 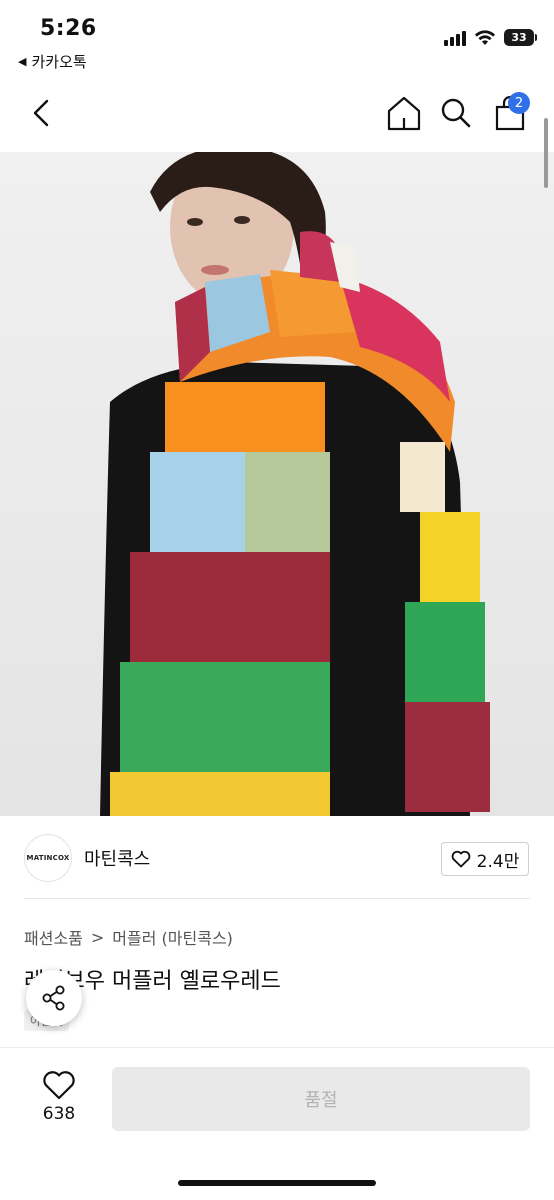 I want to click on breadcrumb: 패션소품 > 머플러 (마틴콕스), so click(x=128, y=937).